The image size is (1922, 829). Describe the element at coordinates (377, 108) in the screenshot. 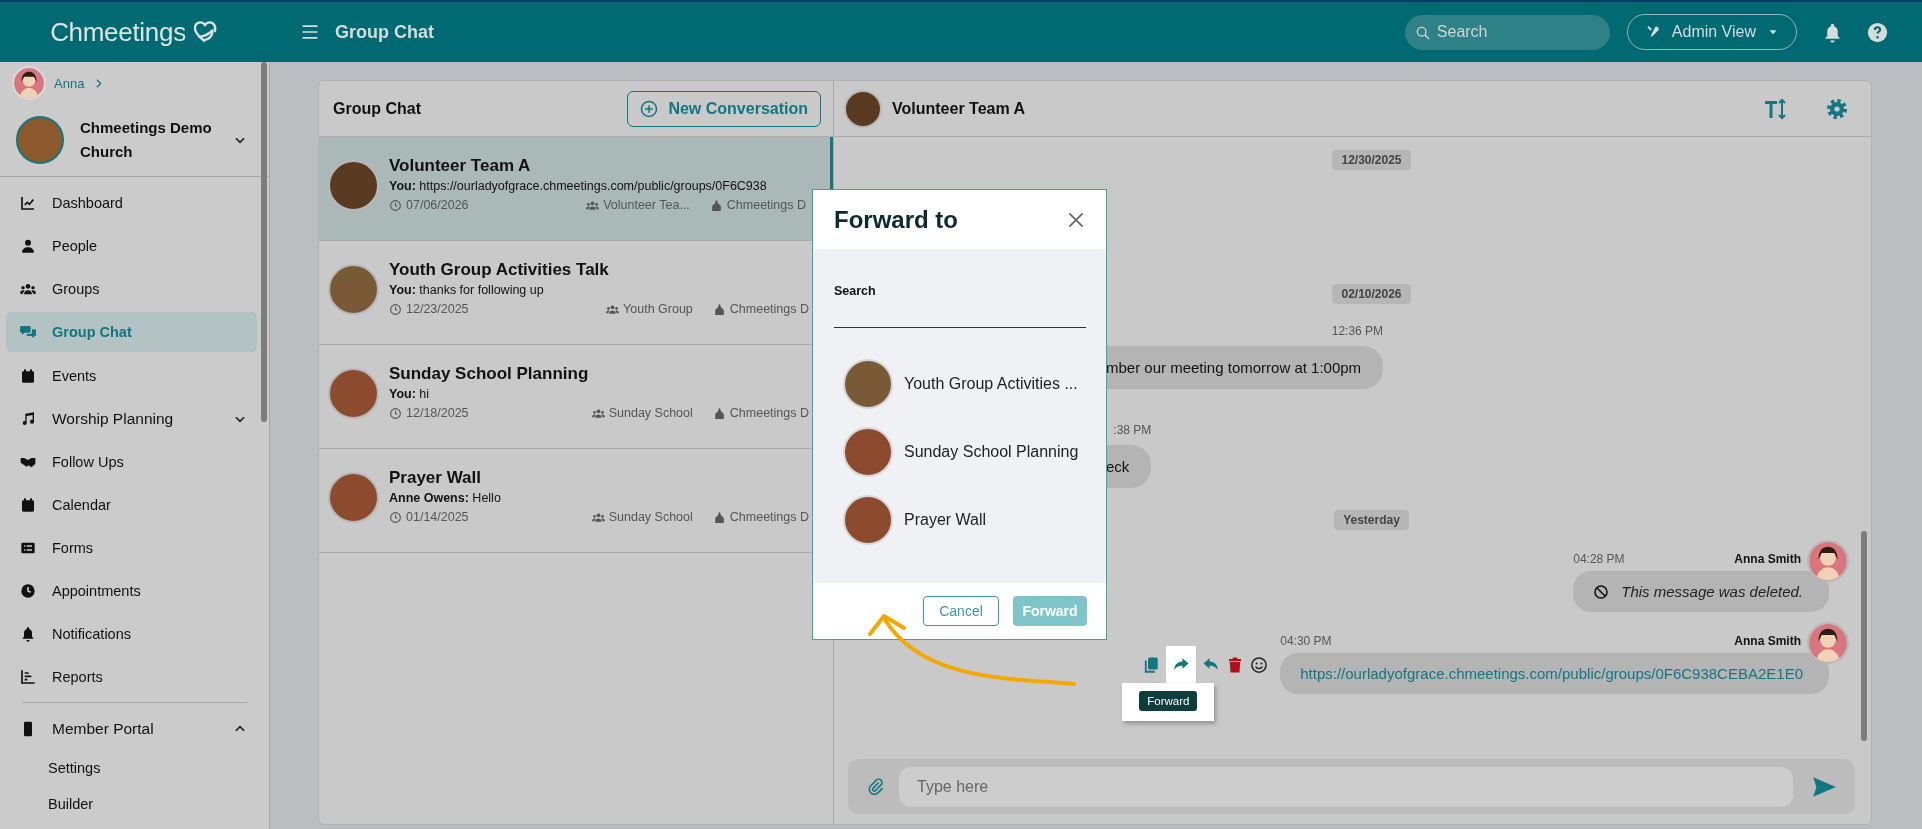

I see `list-title: Group Chat` at that location.